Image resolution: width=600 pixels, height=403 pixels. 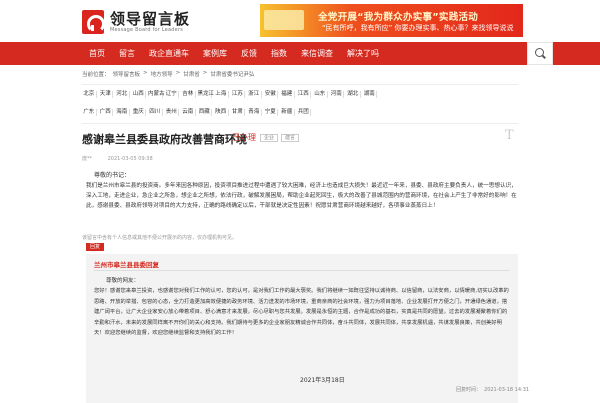 I want to click on province-row: 广东 广西 海南 重庆 四川 贵州 云南 西藏 陕西 甘肃 青海 宁夏 新疆 兵团, so click(x=300, y=112).